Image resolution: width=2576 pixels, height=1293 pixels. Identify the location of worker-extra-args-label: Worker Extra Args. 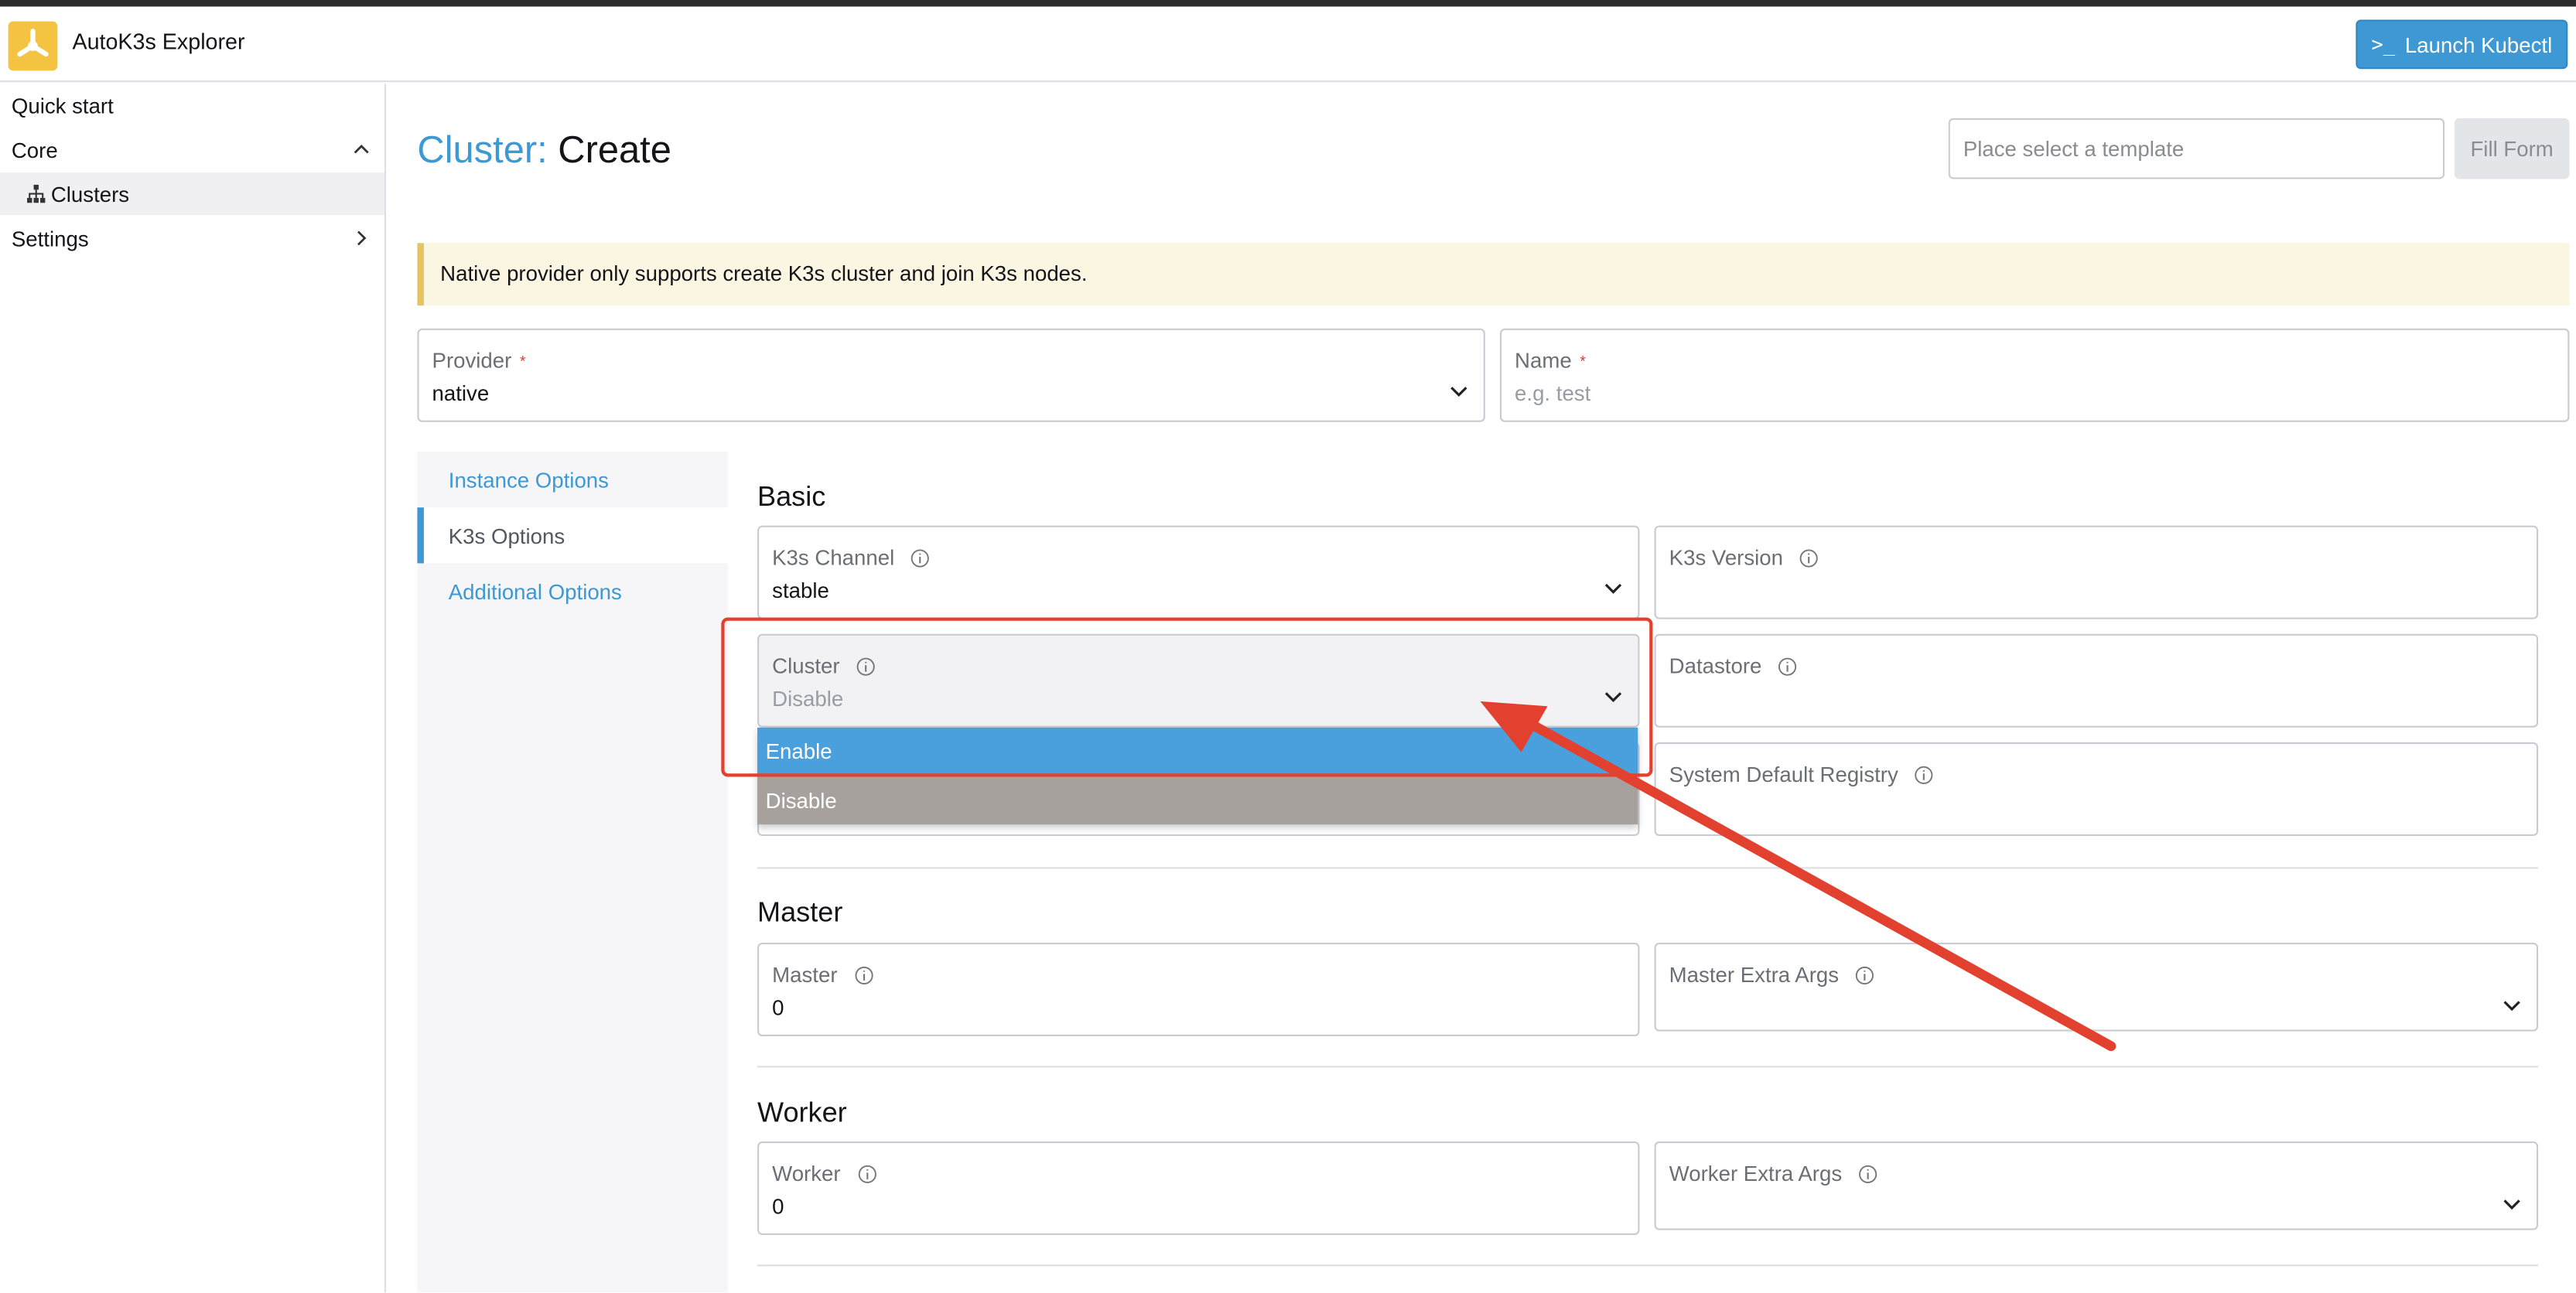
(1756, 1173).